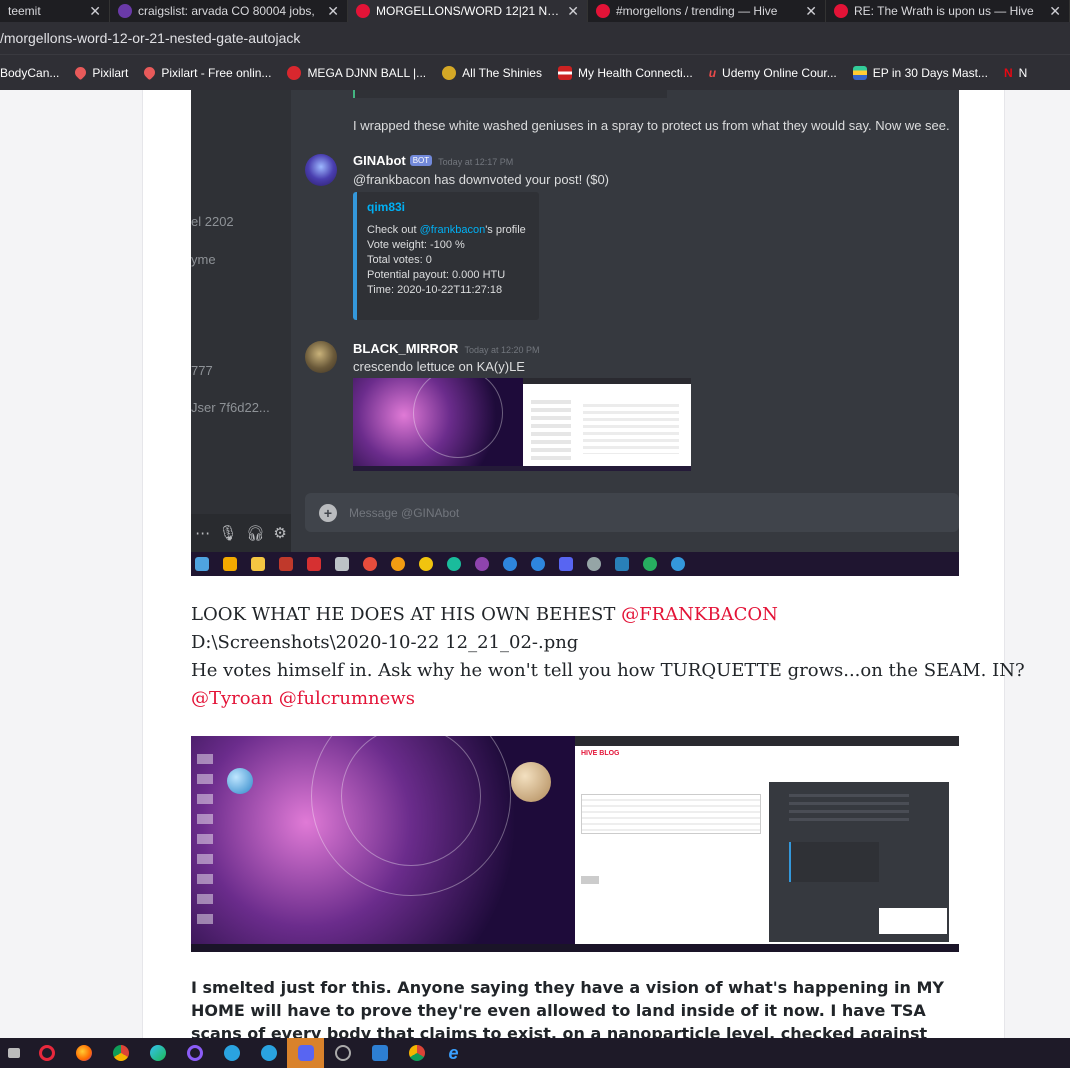  Describe the element at coordinates (453, 230) in the screenshot. I see `profile-link: @frankbacon` at that location.